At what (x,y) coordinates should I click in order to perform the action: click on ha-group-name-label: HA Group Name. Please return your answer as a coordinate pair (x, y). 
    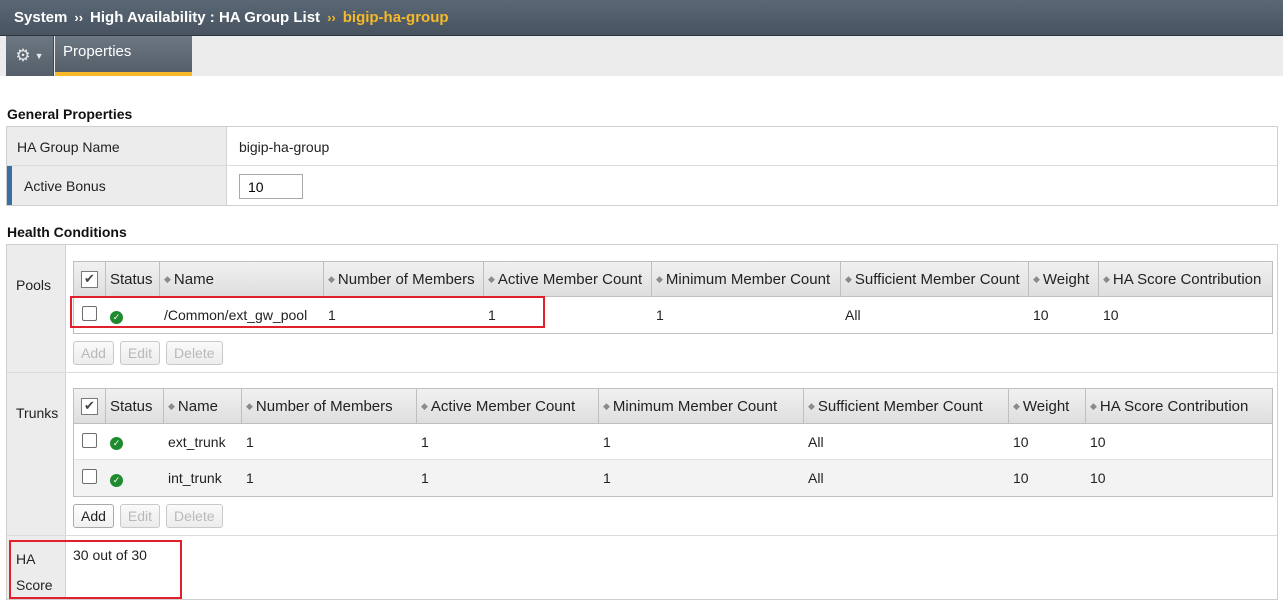
    Looking at the image, I should click on (117, 146).